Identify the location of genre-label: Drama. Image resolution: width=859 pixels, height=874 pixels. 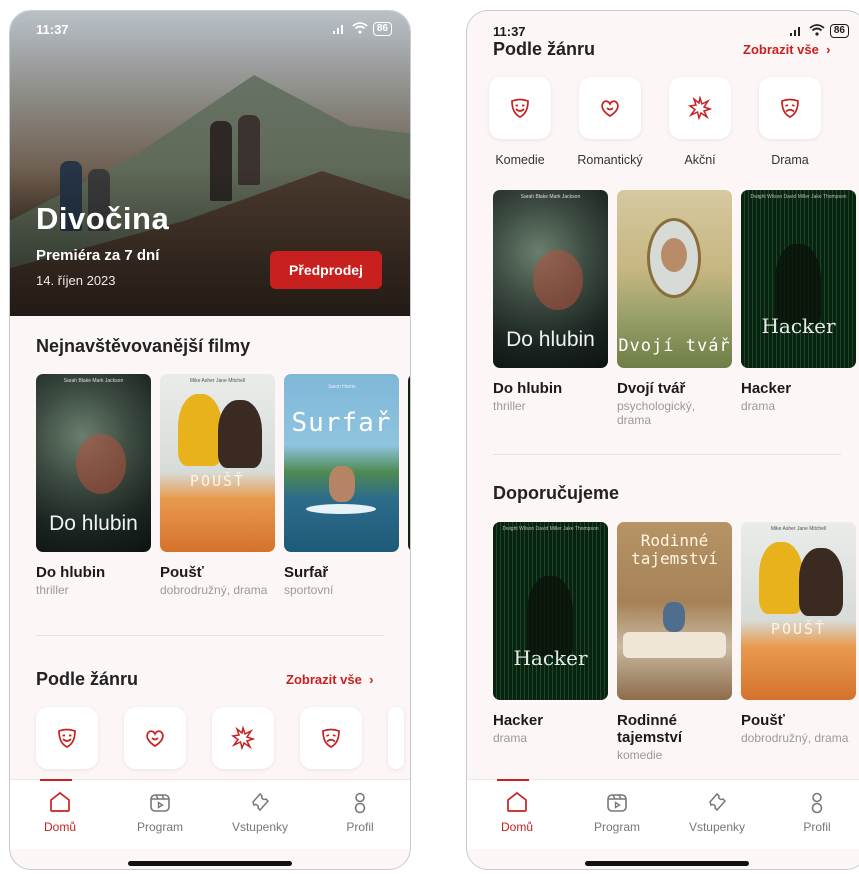
(790, 160).